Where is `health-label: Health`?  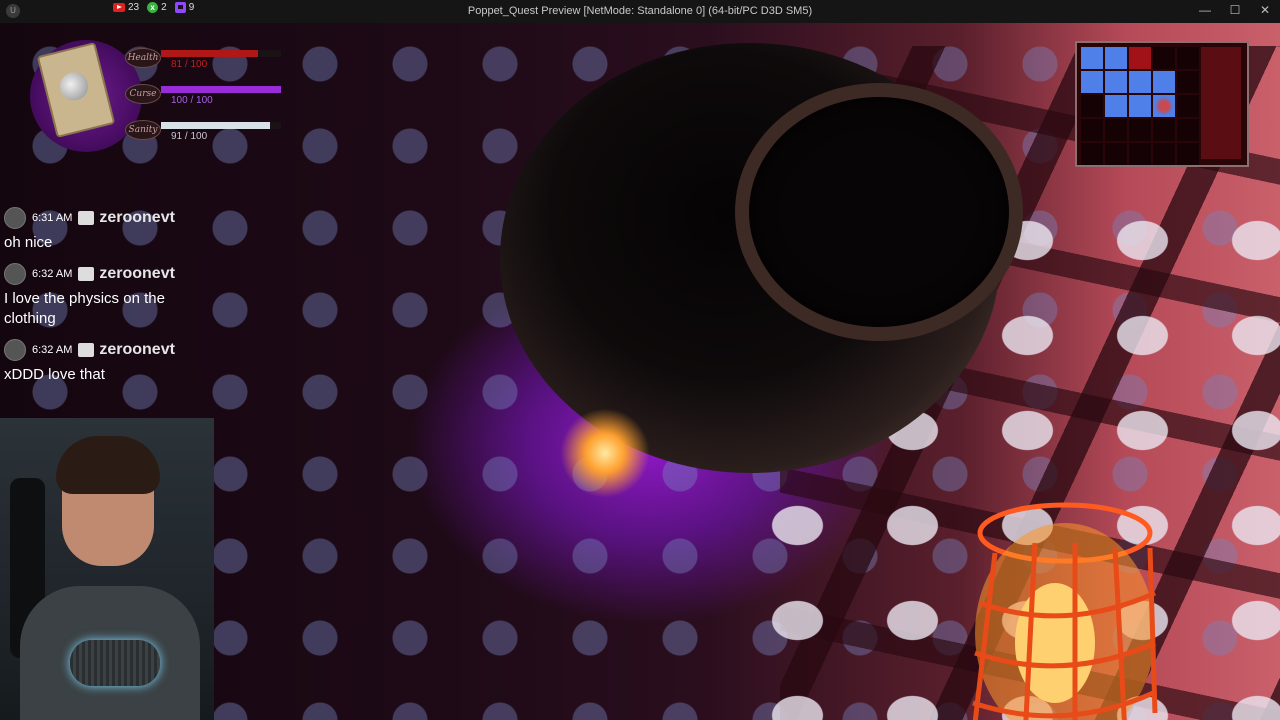
health-label: Health is located at coordinates (143, 58).